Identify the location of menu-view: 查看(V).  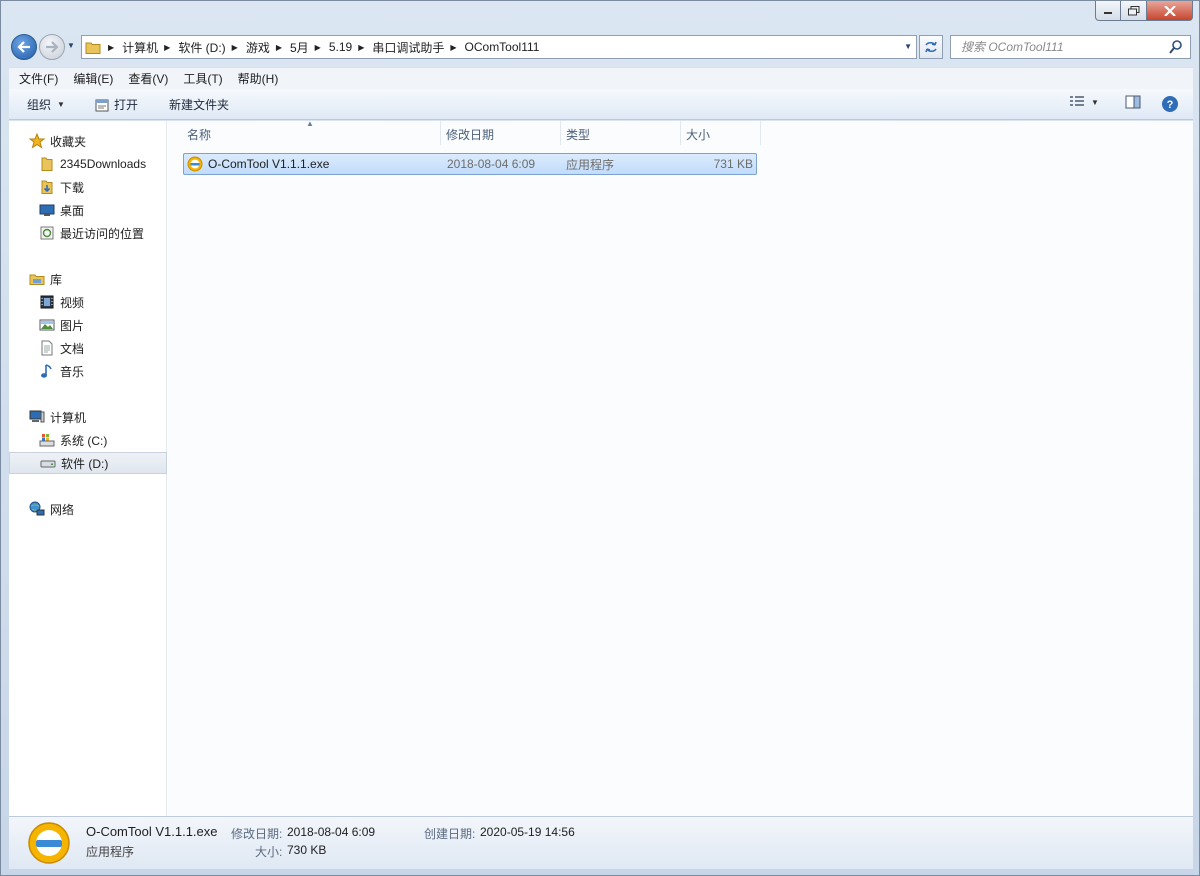
(148, 78).